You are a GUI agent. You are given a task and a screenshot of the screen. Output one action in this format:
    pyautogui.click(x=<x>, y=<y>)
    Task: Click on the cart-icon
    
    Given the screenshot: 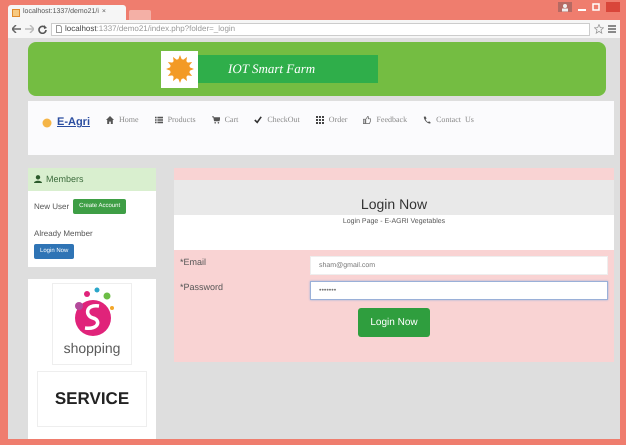 What is the action you would take?
    pyautogui.click(x=216, y=120)
    